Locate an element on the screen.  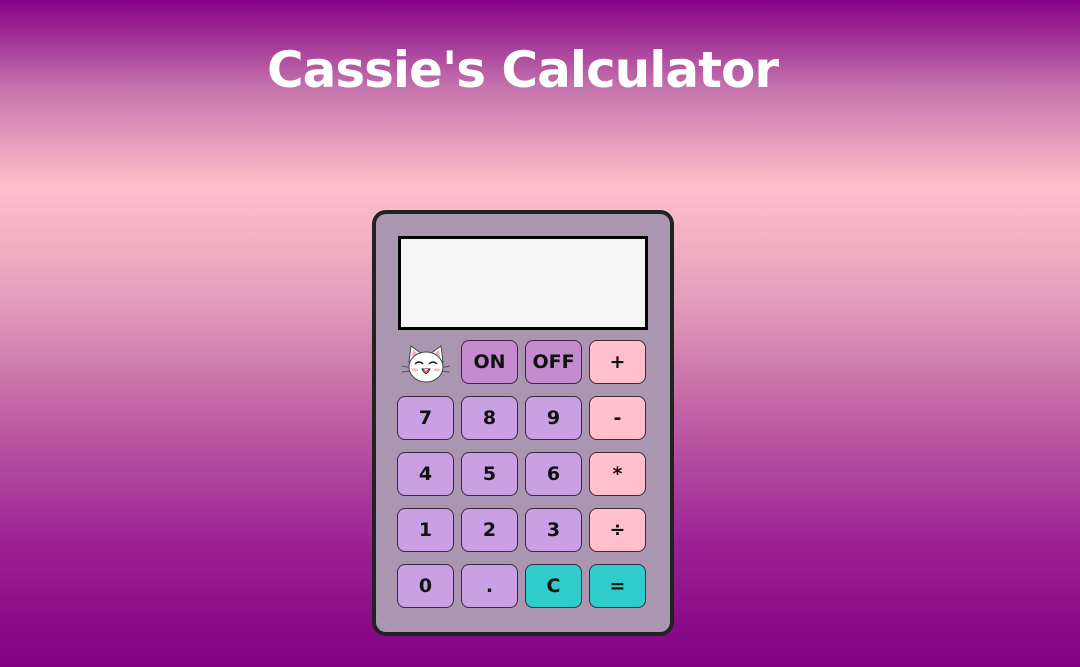
digit-4-button: 4 is located at coordinates (425, 474).